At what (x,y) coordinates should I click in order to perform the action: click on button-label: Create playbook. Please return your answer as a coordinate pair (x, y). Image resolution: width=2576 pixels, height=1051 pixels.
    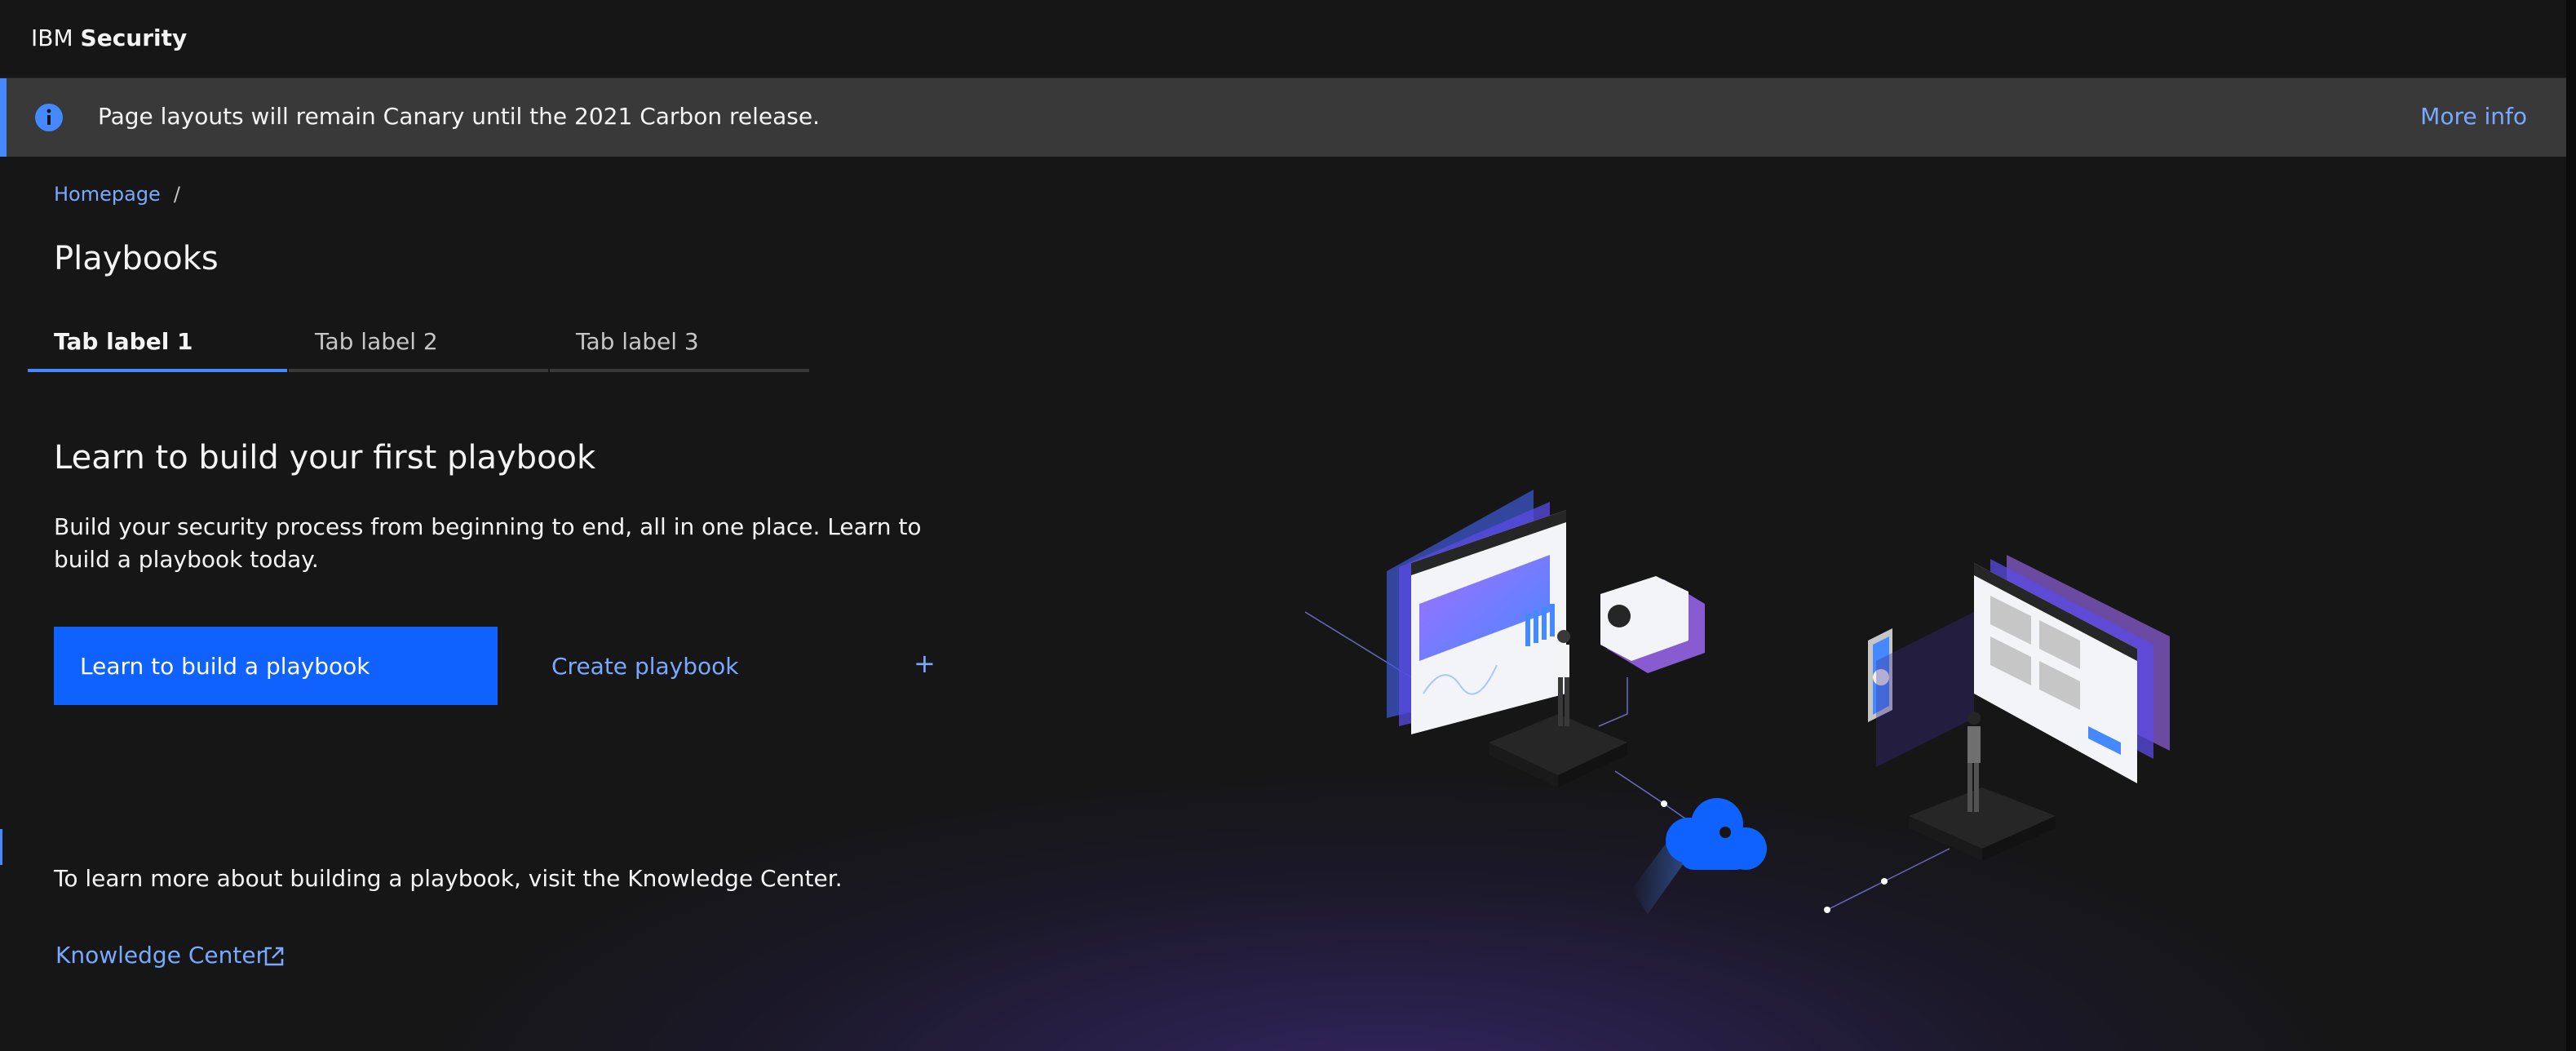
    Looking at the image, I should click on (645, 666).